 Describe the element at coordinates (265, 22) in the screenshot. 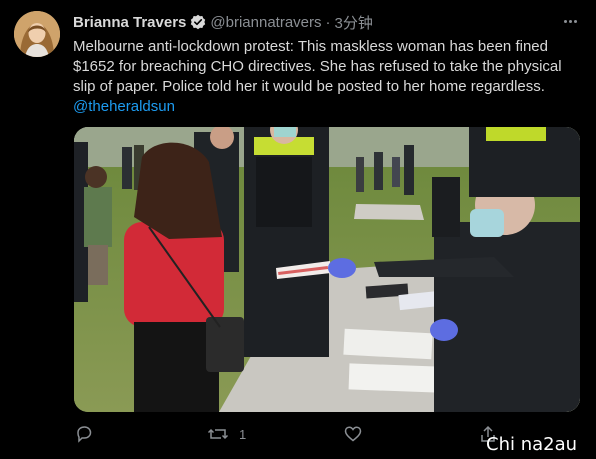

I see `author-handle: @briannatravers` at that location.